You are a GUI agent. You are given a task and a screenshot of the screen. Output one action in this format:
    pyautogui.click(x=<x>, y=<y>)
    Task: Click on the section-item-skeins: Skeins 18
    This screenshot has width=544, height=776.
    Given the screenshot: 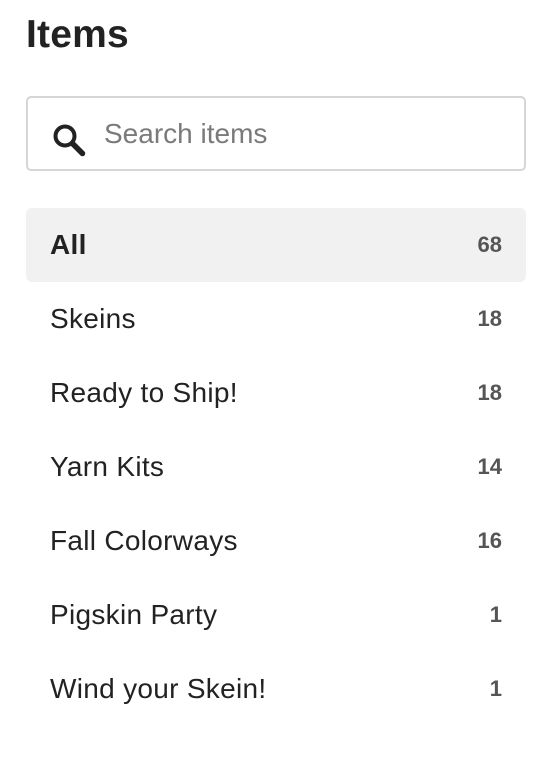 What is the action you would take?
    pyautogui.click(x=276, y=319)
    